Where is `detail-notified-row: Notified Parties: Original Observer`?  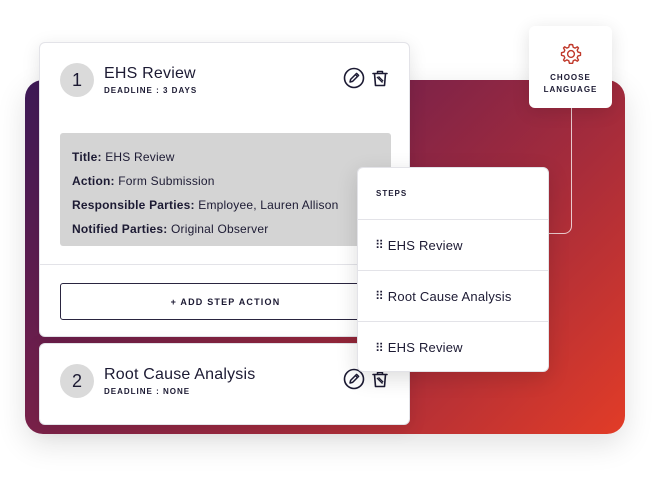 detail-notified-row: Notified Parties: Original Observer is located at coordinates (231, 229).